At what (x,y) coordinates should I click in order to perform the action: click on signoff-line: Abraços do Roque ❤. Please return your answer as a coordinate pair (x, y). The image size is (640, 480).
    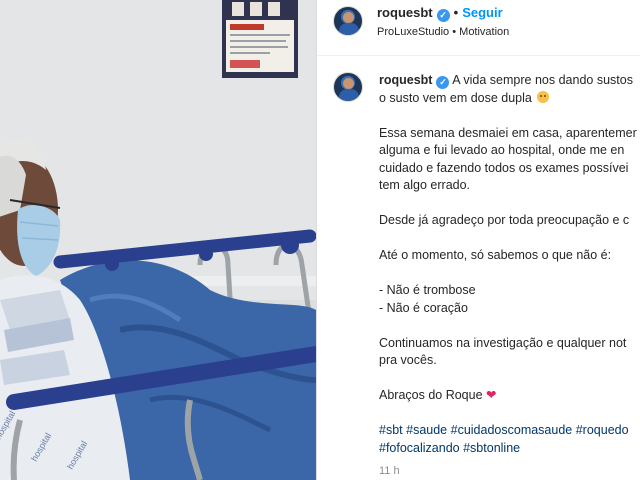
    Looking at the image, I should click on (438, 395).